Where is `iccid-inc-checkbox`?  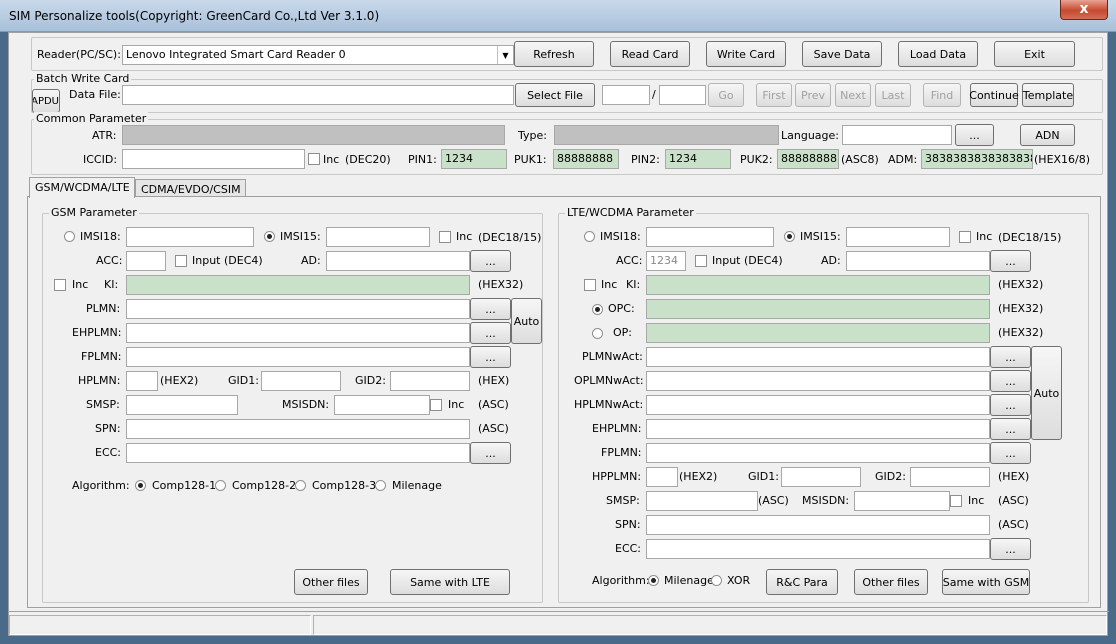 iccid-inc-checkbox is located at coordinates (314, 159).